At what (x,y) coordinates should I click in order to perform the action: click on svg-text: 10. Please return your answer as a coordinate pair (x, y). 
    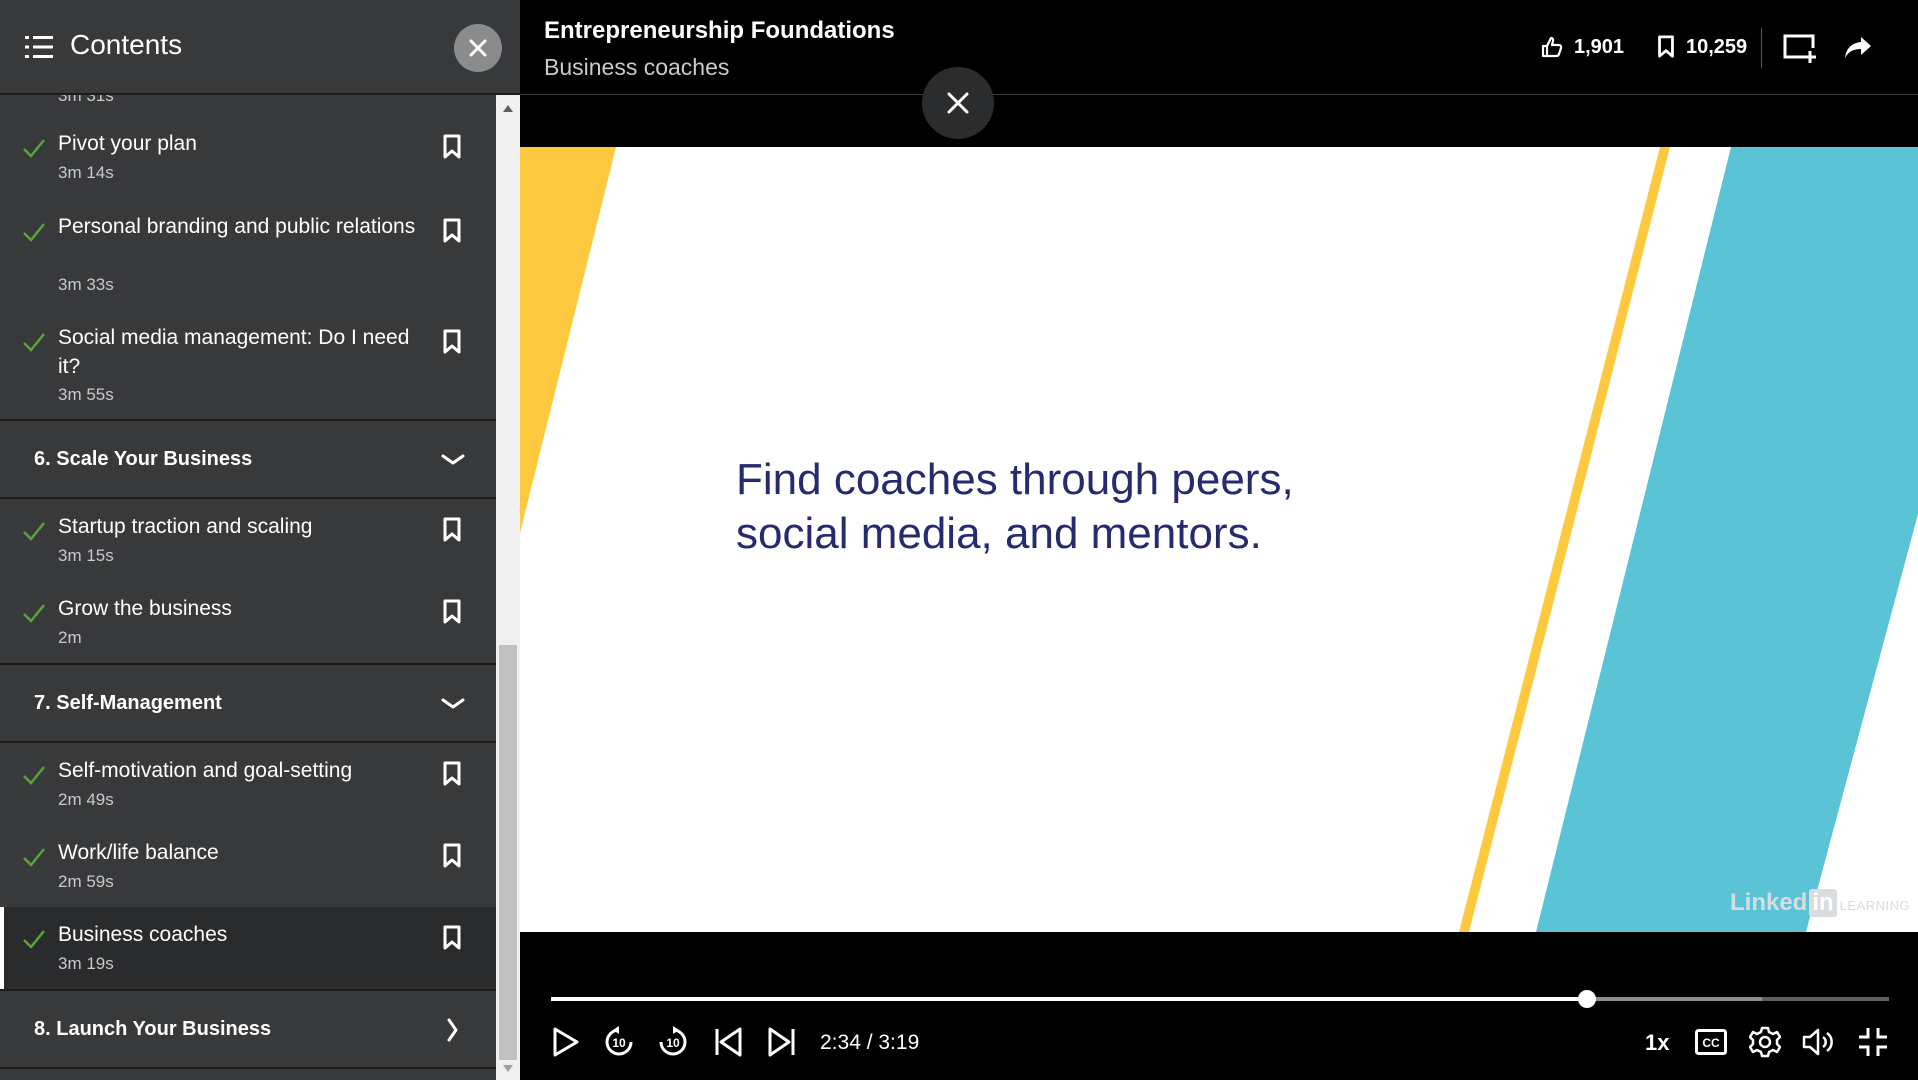
    Looking at the image, I should click on (619, 1043).